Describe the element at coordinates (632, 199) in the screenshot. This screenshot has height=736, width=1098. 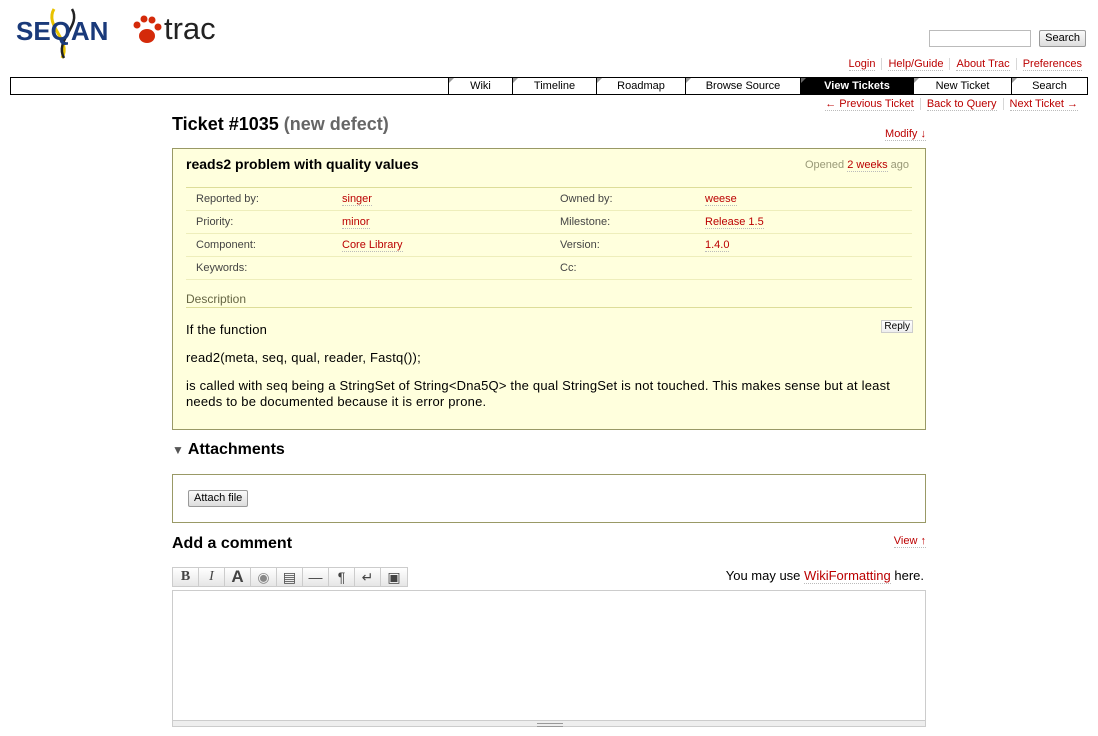
I see `owned-by-label: Owned by:` at that location.